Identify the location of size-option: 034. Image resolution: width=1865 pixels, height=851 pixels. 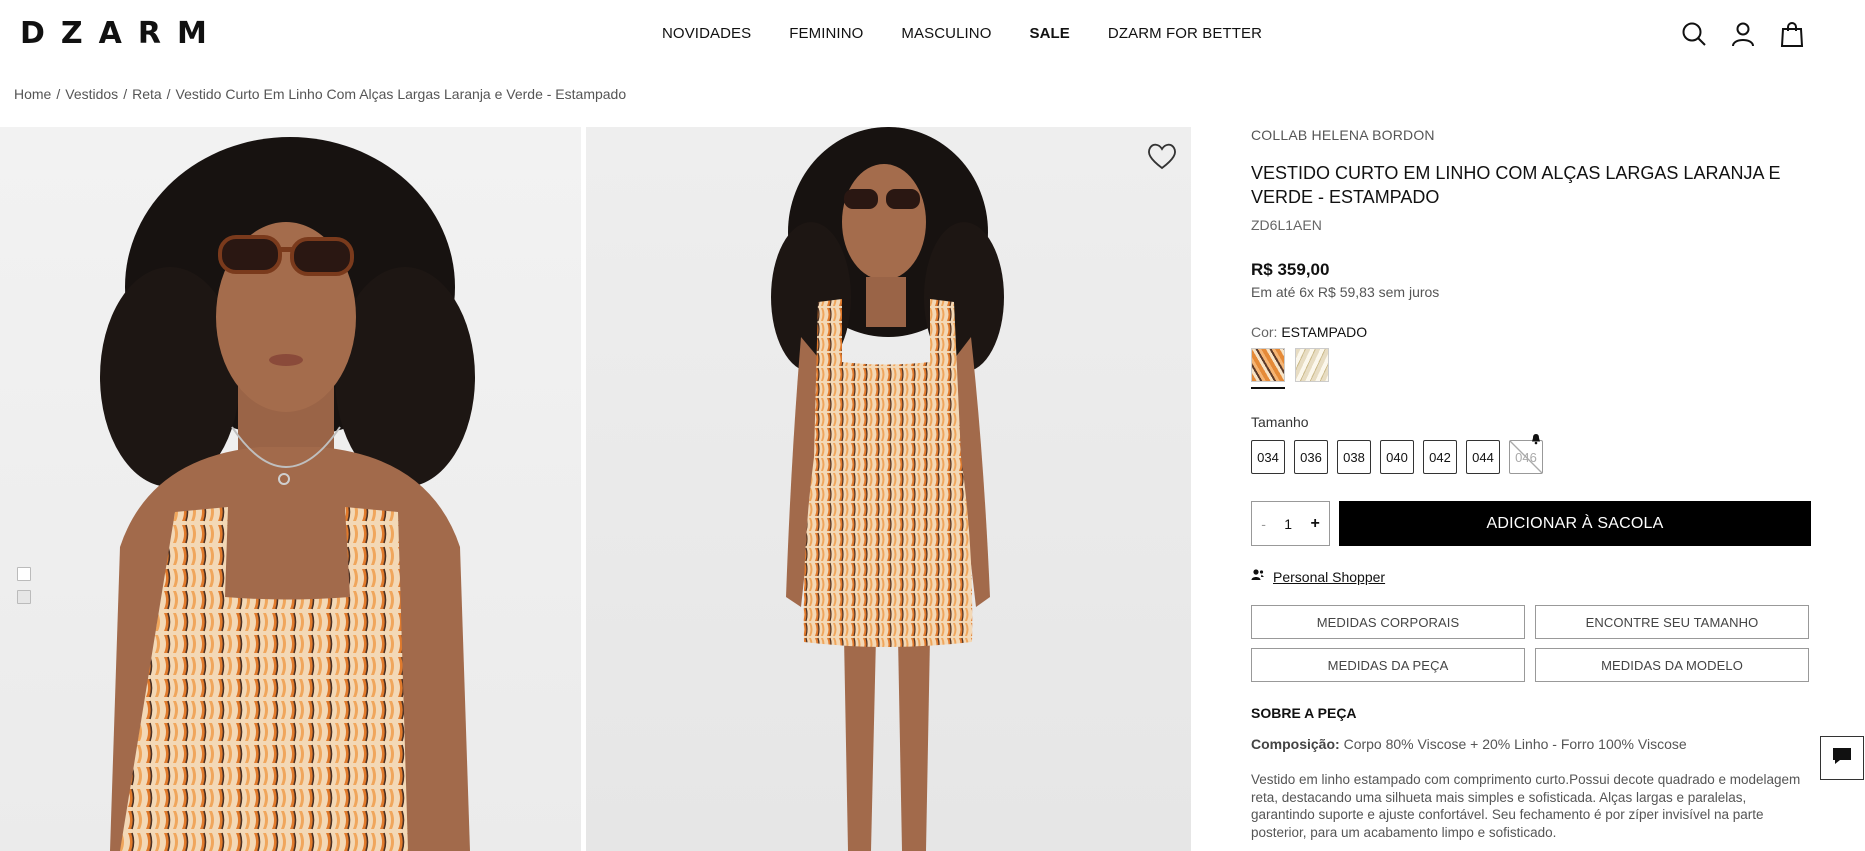
(1268, 457).